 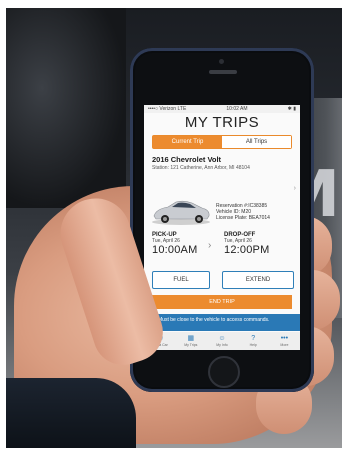 What do you see at coordinates (284, 338) in the screenshot?
I see `more-icon: •••` at bounding box center [284, 338].